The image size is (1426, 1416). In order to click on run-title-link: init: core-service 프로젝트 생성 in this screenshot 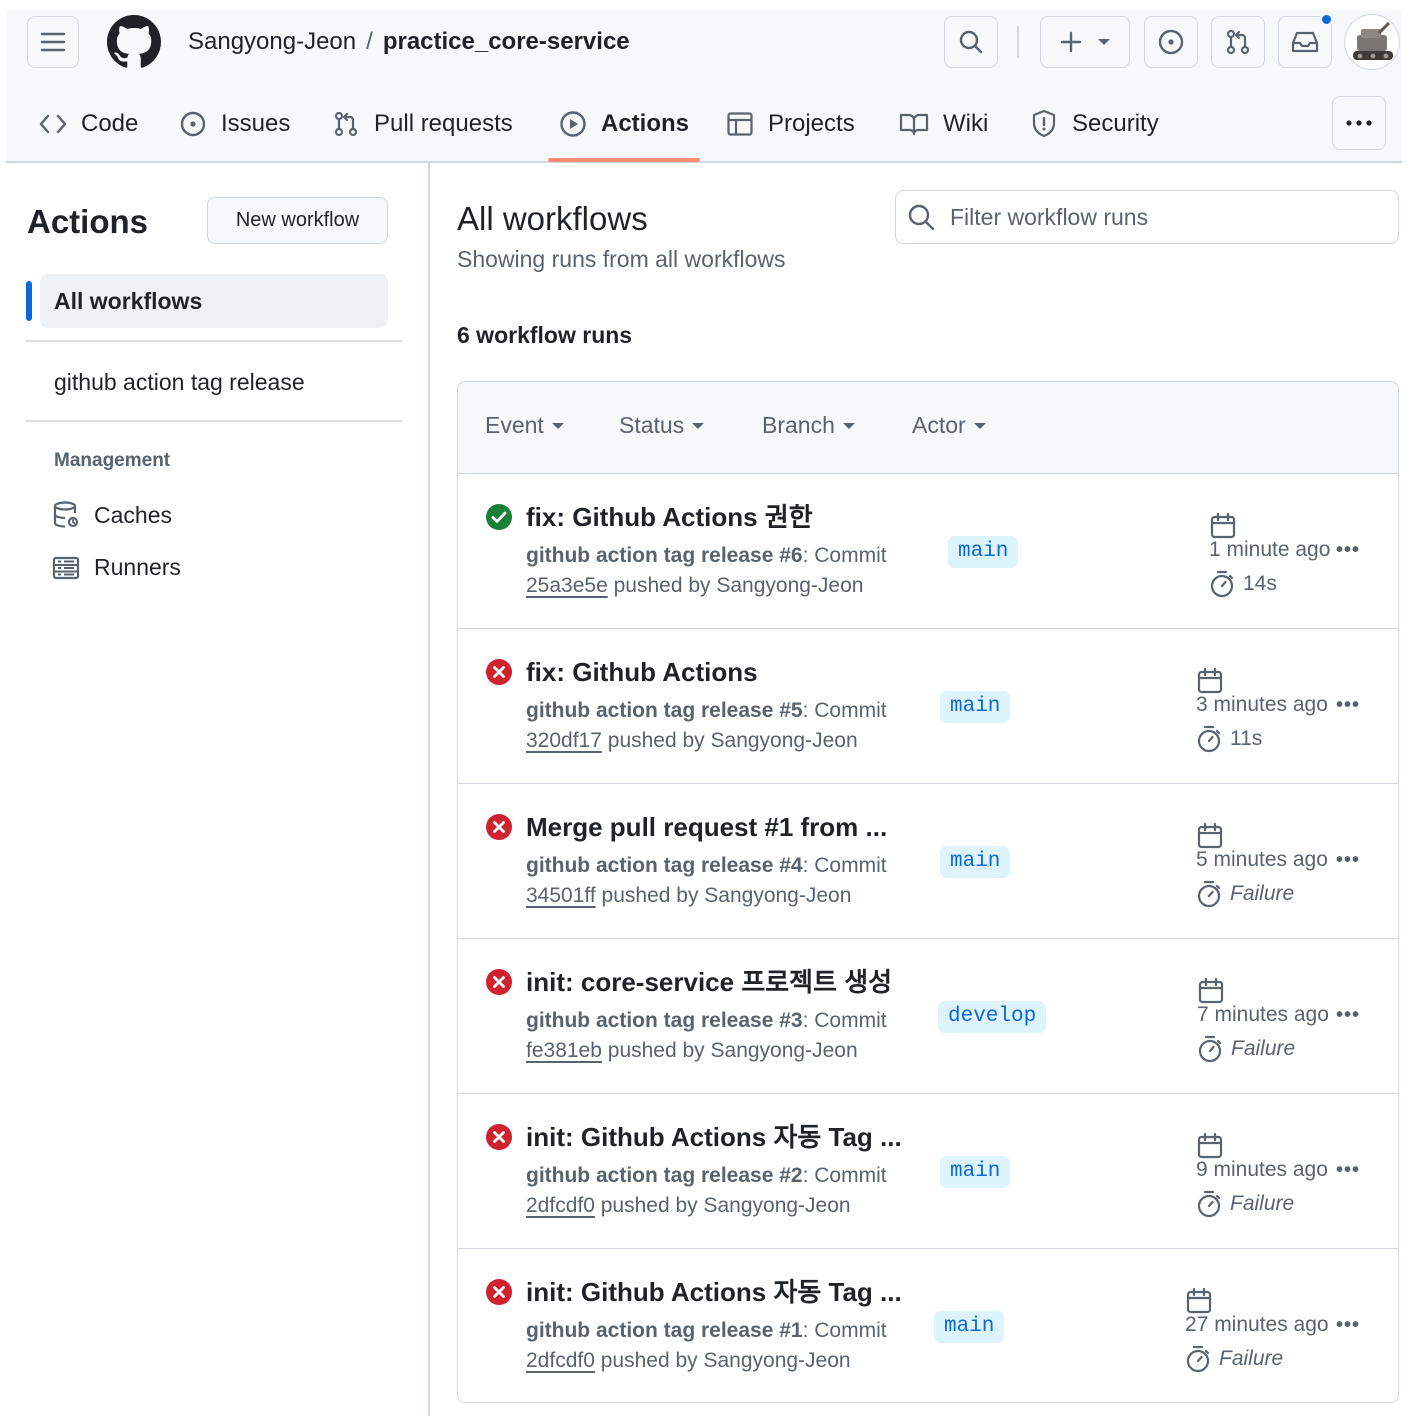, I will do `click(709, 982)`.